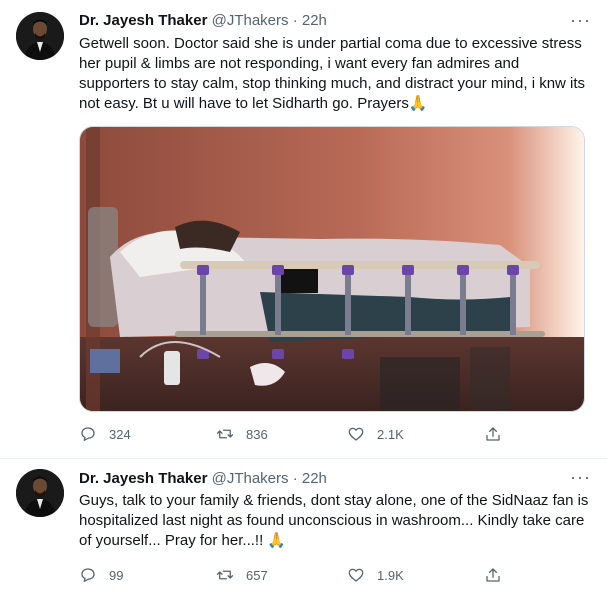 This screenshot has width=607, height=602. What do you see at coordinates (375, 434) in the screenshot?
I see `like-button: 2.1K` at bounding box center [375, 434].